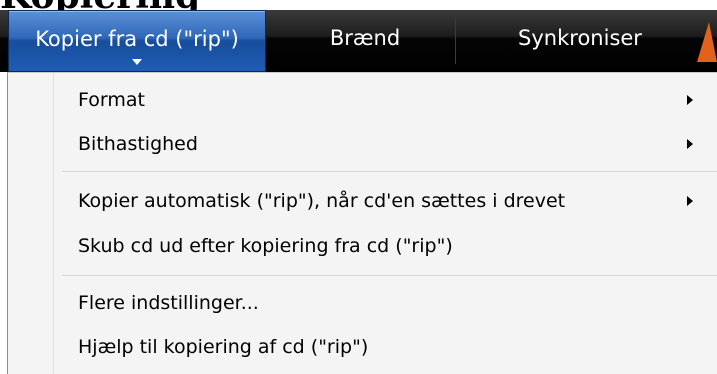 The width and height of the screenshot is (717, 374). What do you see at coordinates (111, 100) in the screenshot?
I see `menu-item-label: Format` at bounding box center [111, 100].